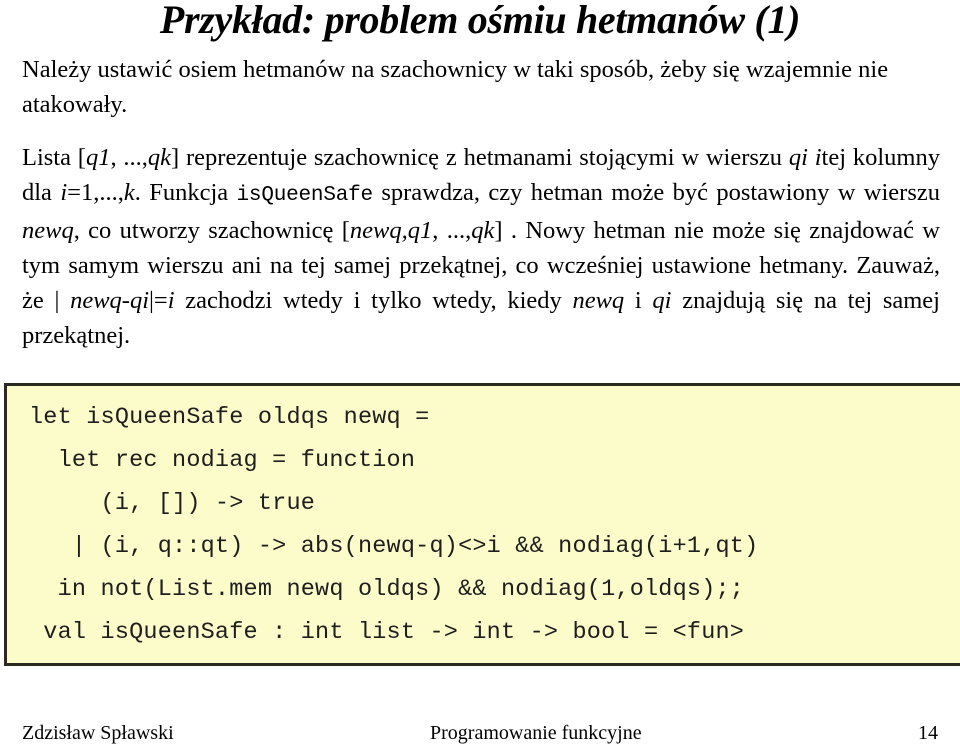  I want to click on text-run: . Funkcja, so click(185, 192).